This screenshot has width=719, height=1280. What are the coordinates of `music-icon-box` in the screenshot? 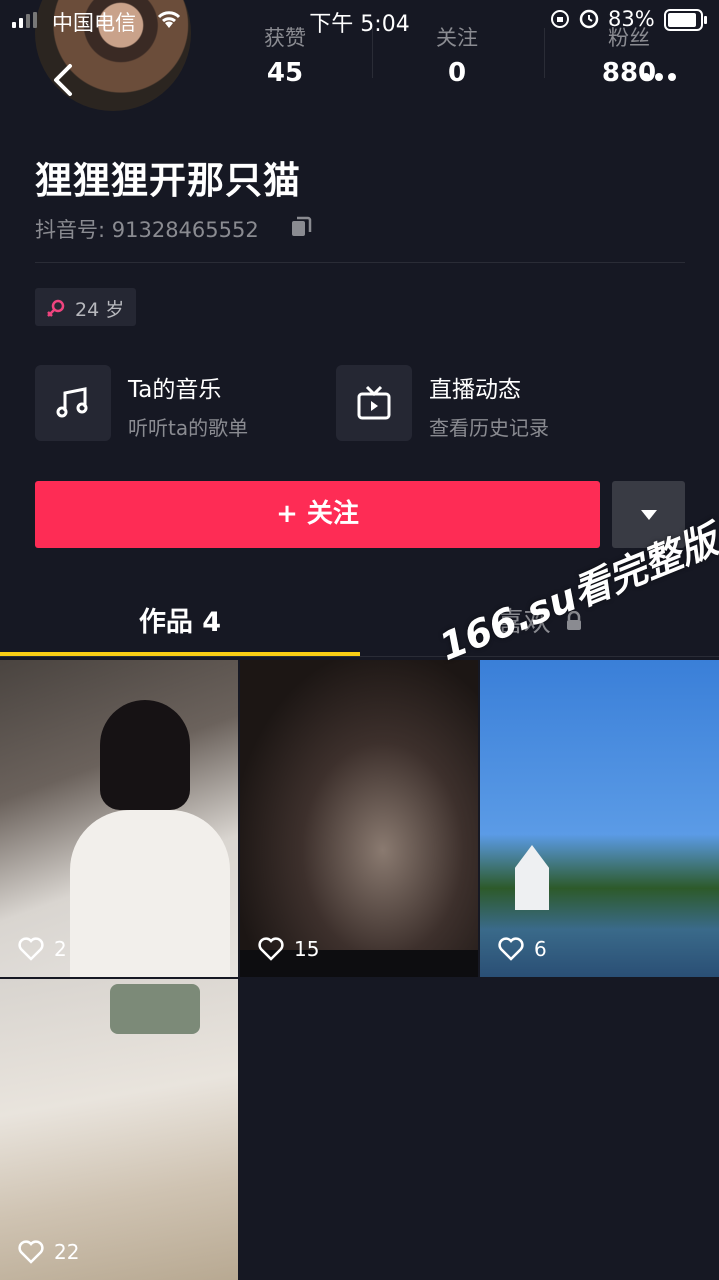 It's located at (73, 403).